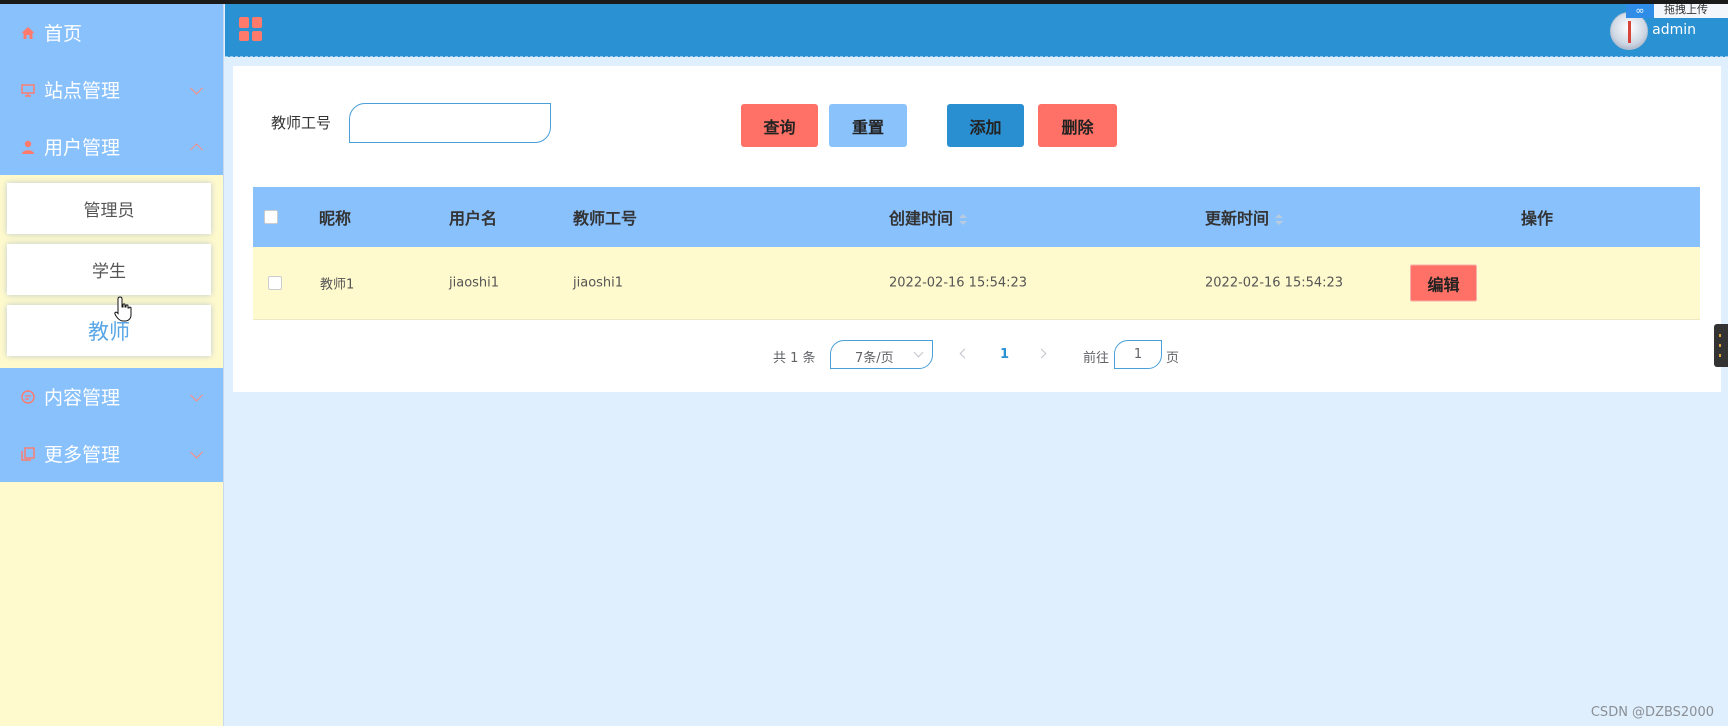  I want to click on user-submenu: 管理员 学生 教师, so click(111, 271).